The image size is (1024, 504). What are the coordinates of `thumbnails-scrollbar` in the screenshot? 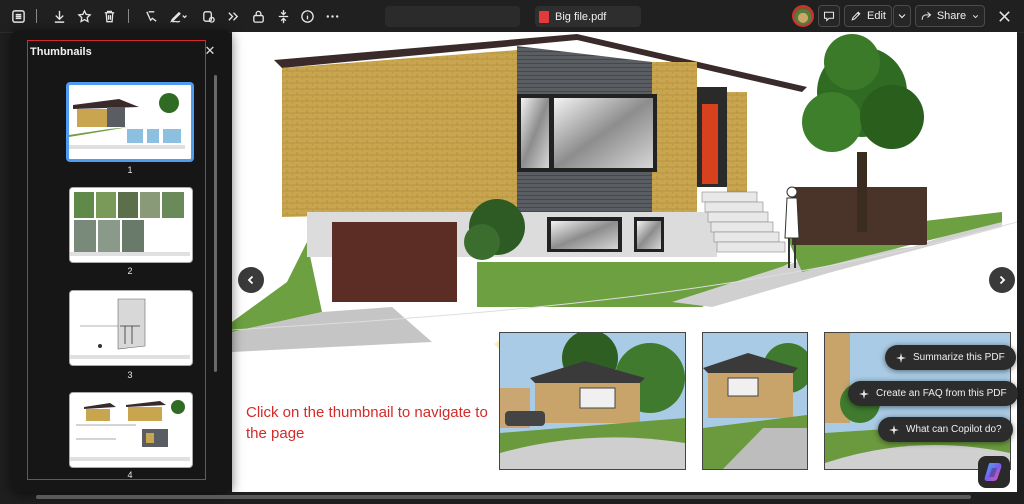 It's located at (215, 223).